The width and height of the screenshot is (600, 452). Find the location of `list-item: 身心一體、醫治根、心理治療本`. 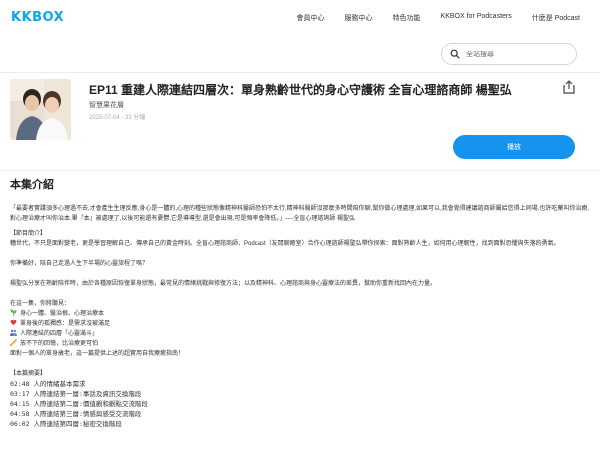

list-item: 身心一體、醫治根、心理治療本 is located at coordinates (301, 314).